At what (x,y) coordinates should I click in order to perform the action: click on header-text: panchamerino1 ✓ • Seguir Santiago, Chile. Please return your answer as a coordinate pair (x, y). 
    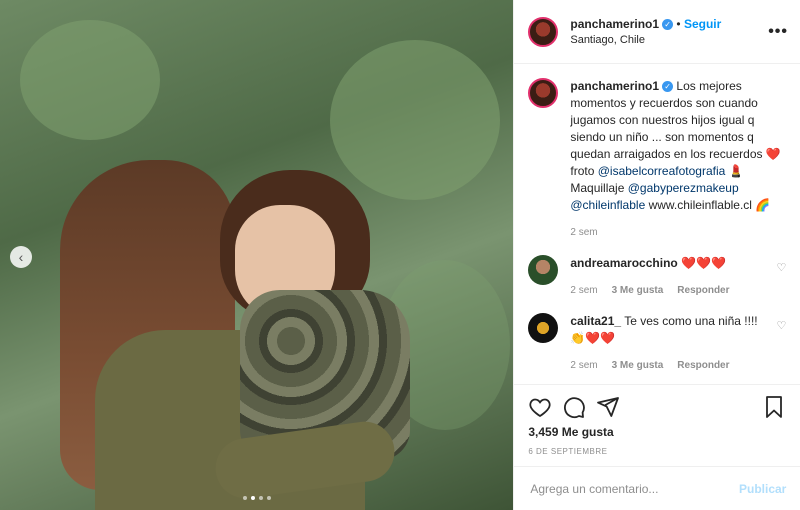
    Looking at the image, I should click on (669, 32).